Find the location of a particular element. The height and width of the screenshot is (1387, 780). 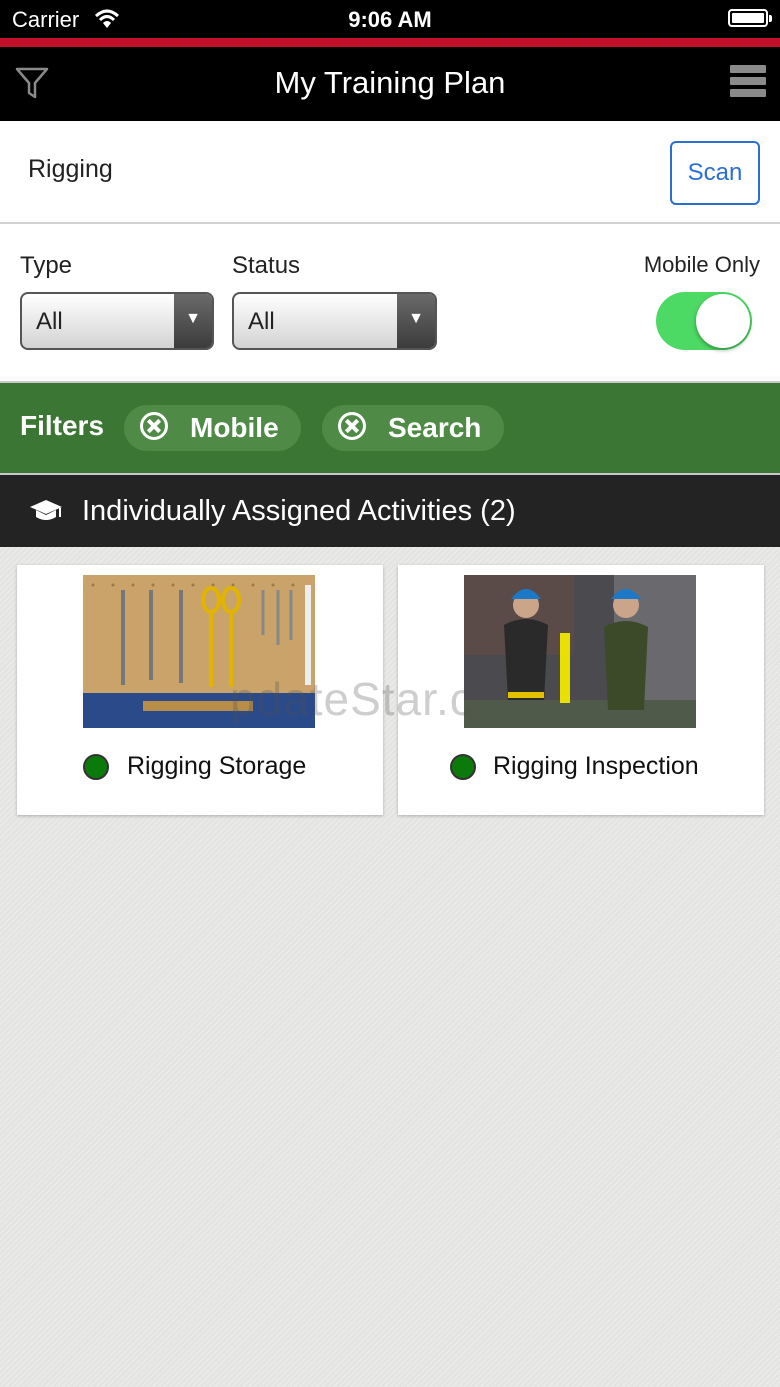

type-select: All ▼ is located at coordinates (117, 321).